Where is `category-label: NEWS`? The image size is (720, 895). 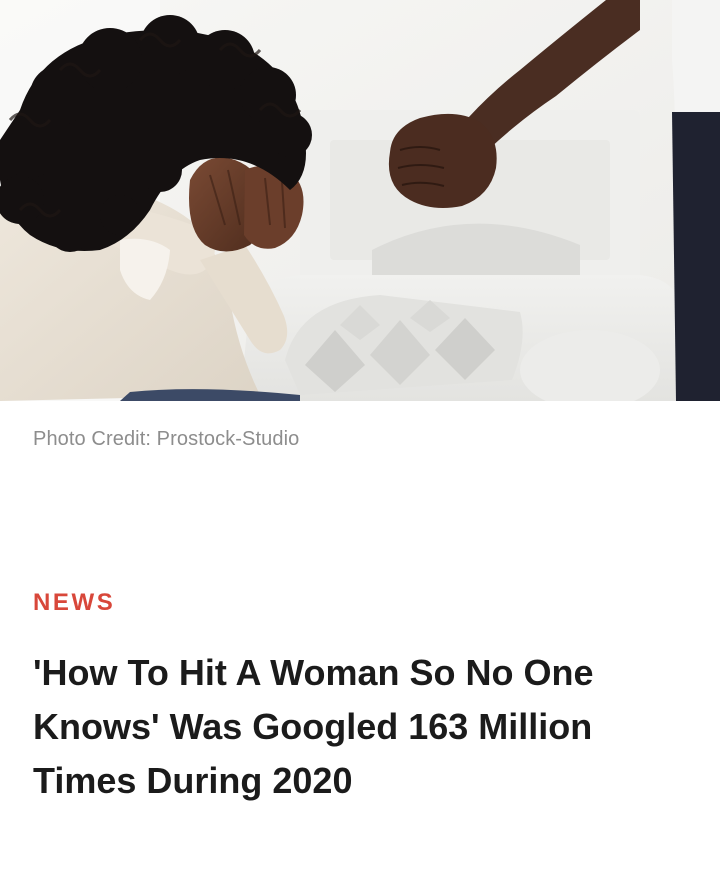
category-label: NEWS is located at coordinates (74, 603).